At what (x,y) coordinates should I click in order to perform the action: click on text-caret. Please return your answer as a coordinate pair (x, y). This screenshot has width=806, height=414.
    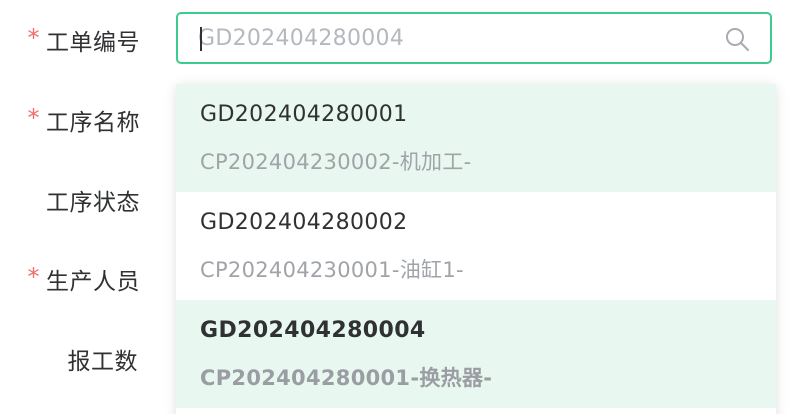
    Looking at the image, I should click on (201, 39).